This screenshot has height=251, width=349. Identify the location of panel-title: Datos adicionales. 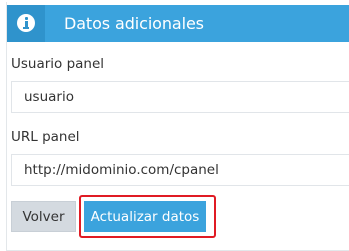
(134, 23).